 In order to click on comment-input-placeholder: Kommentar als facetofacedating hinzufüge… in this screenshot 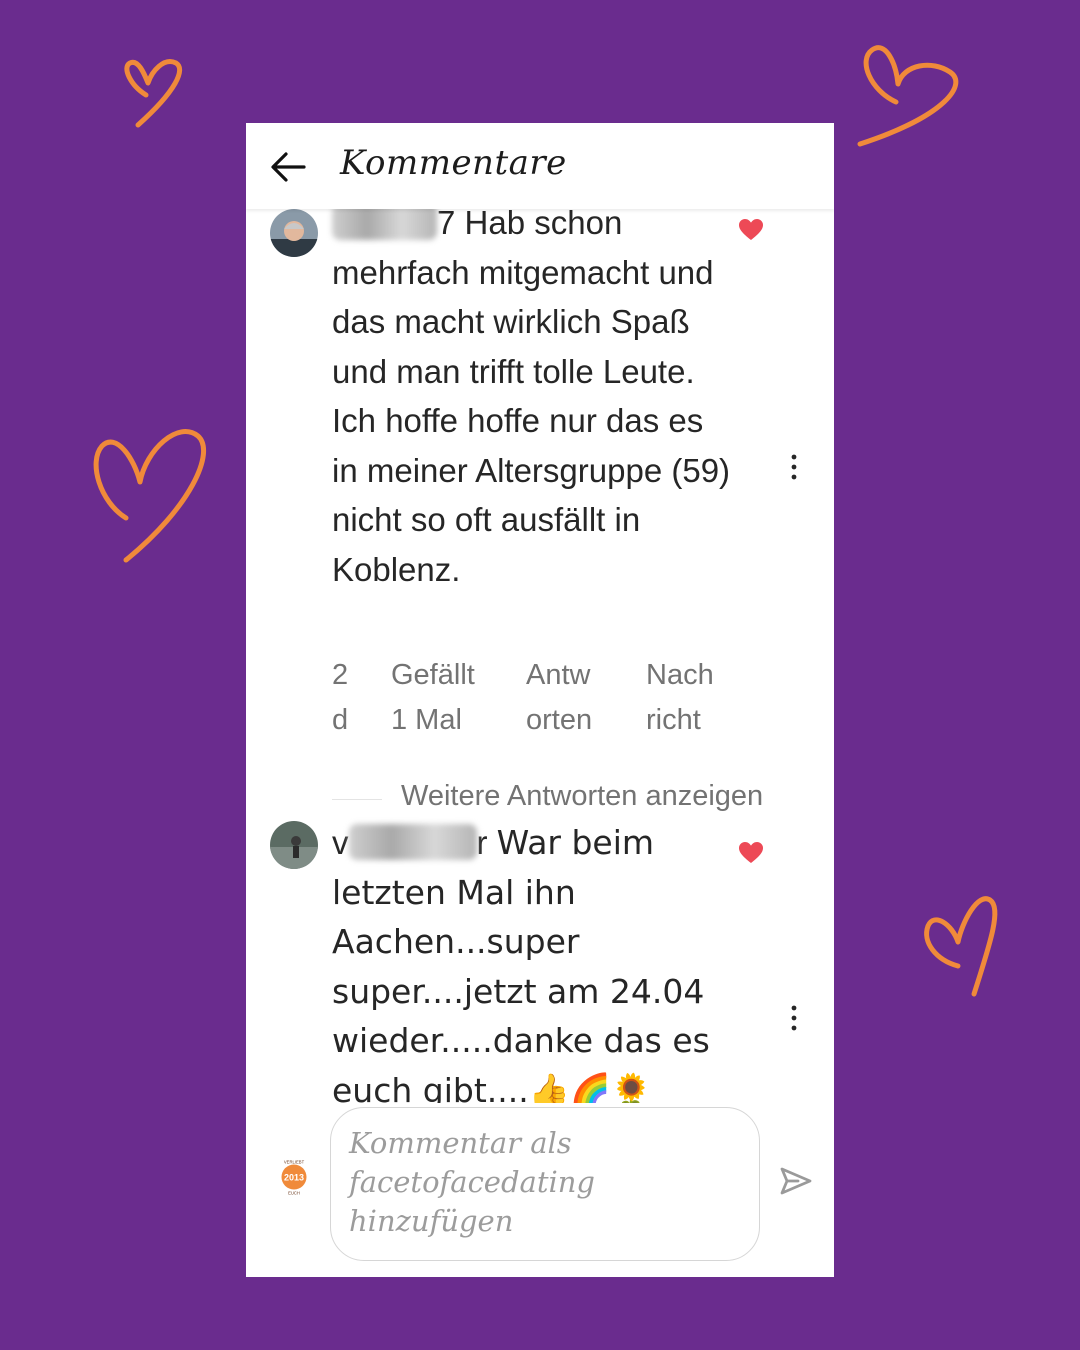, I will do `click(472, 1182)`.